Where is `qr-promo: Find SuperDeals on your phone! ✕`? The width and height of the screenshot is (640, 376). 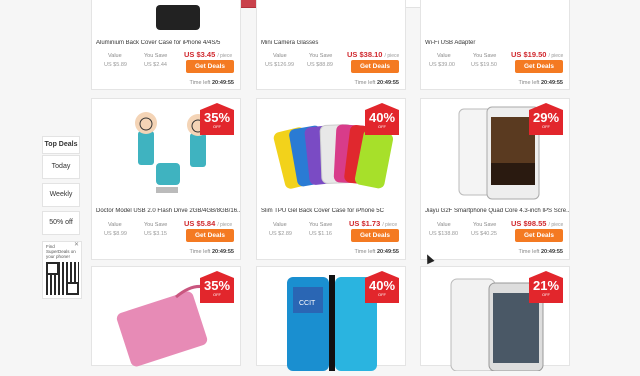 qr-promo: Find SuperDeals on your phone! ✕ is located at coordinates (62, 270).